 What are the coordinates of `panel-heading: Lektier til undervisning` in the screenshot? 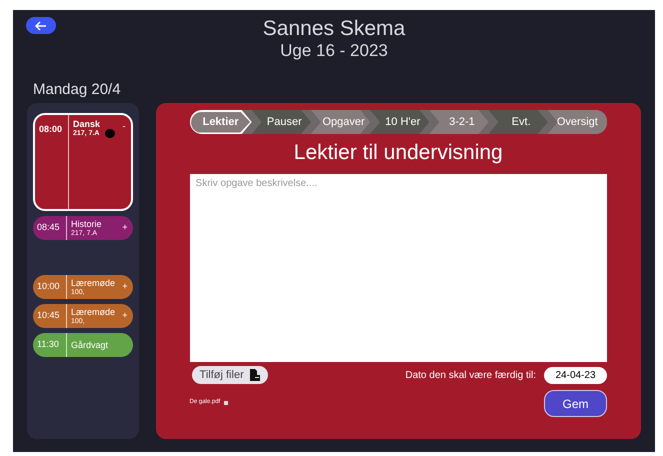 It's located at (398, 153).